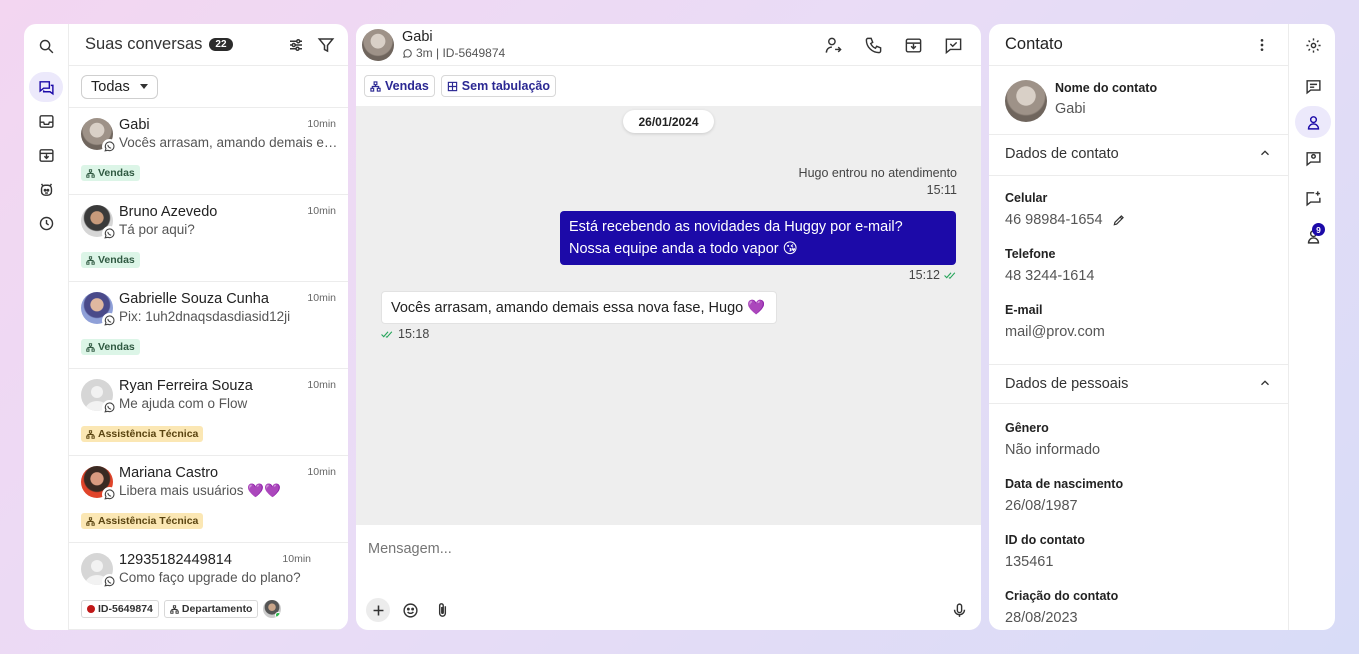  Describe the element at coordinates (452, 86) in the screenshot. I see `grid-icon` at that location.